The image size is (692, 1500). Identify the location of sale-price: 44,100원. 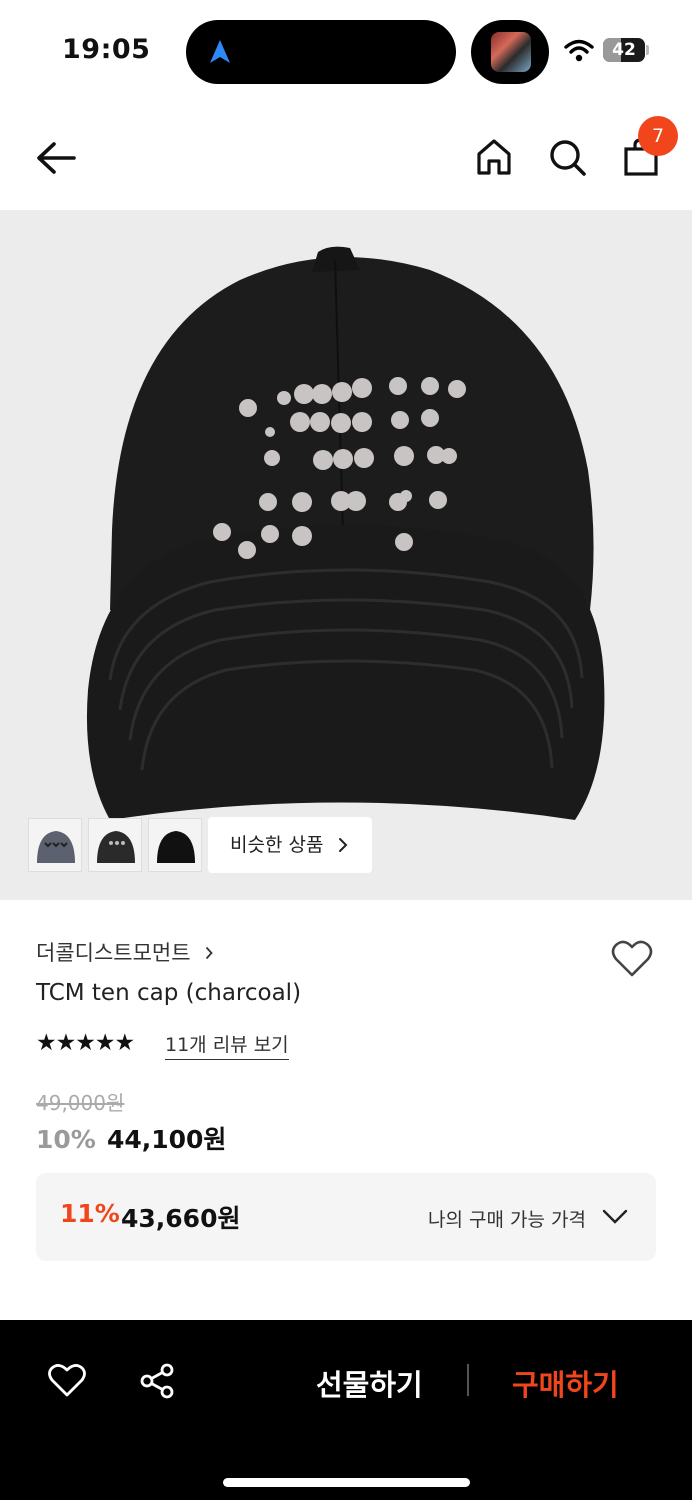
(166, 1139).